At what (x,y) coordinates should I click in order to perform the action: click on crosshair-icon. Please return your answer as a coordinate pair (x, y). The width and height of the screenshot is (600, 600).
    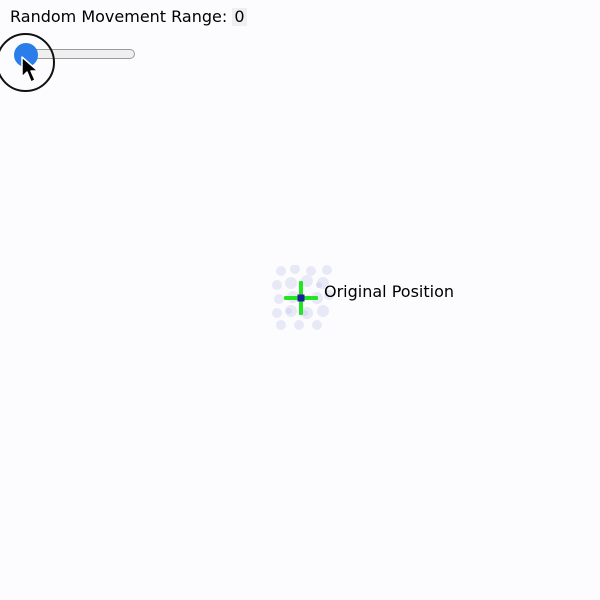
    Looking at the image, I should click on (301, 298).